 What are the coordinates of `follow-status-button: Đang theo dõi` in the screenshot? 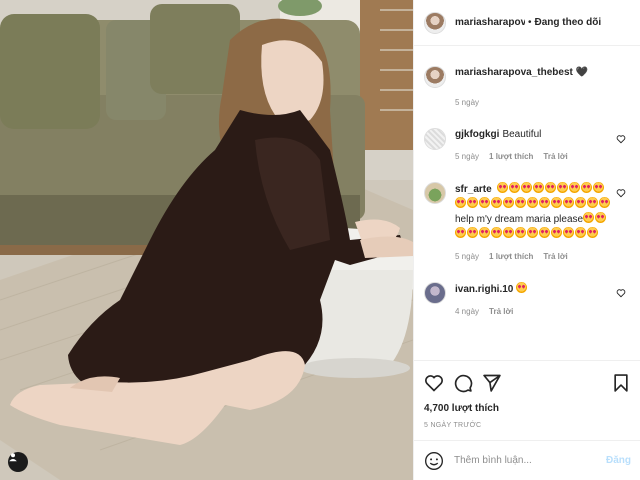 It's located at (568, 22).